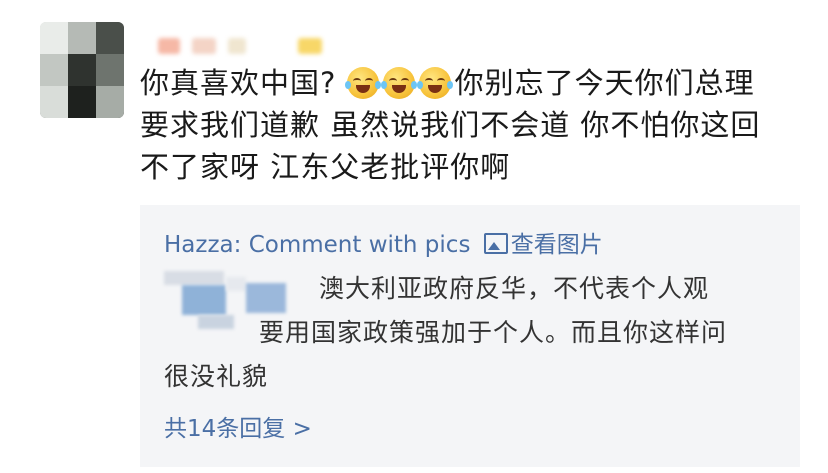 This screenshot has height=473, width=828. Describe the element at coordinates (450, 125) in the screenshot. I see `comment-line-2: 要求我们道歉 虽然说我们不会道 你不怕你这回` at that location.